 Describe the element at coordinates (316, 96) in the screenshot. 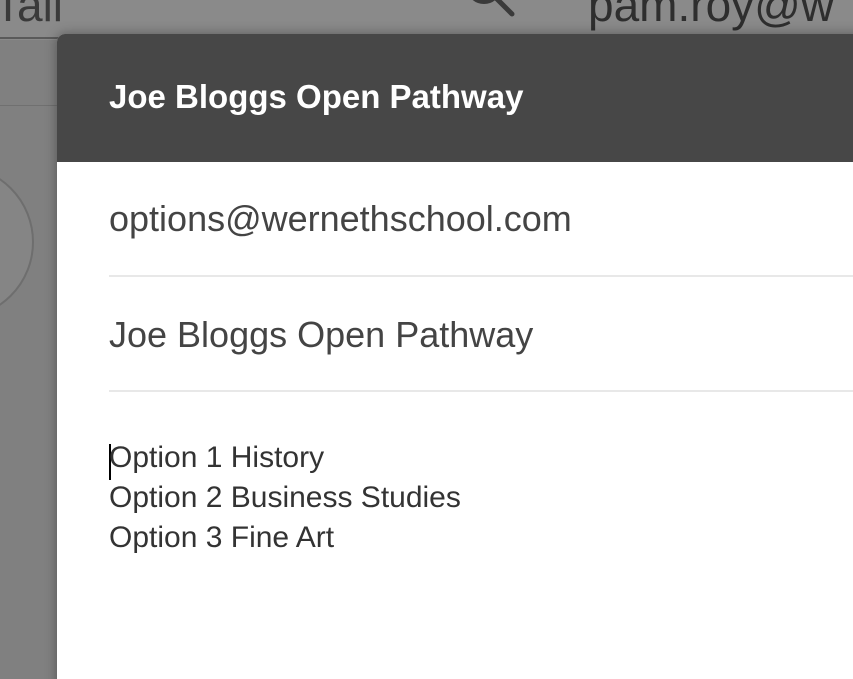

I see `dialog-title: Joe Bloggs Open Pathway` at that location.